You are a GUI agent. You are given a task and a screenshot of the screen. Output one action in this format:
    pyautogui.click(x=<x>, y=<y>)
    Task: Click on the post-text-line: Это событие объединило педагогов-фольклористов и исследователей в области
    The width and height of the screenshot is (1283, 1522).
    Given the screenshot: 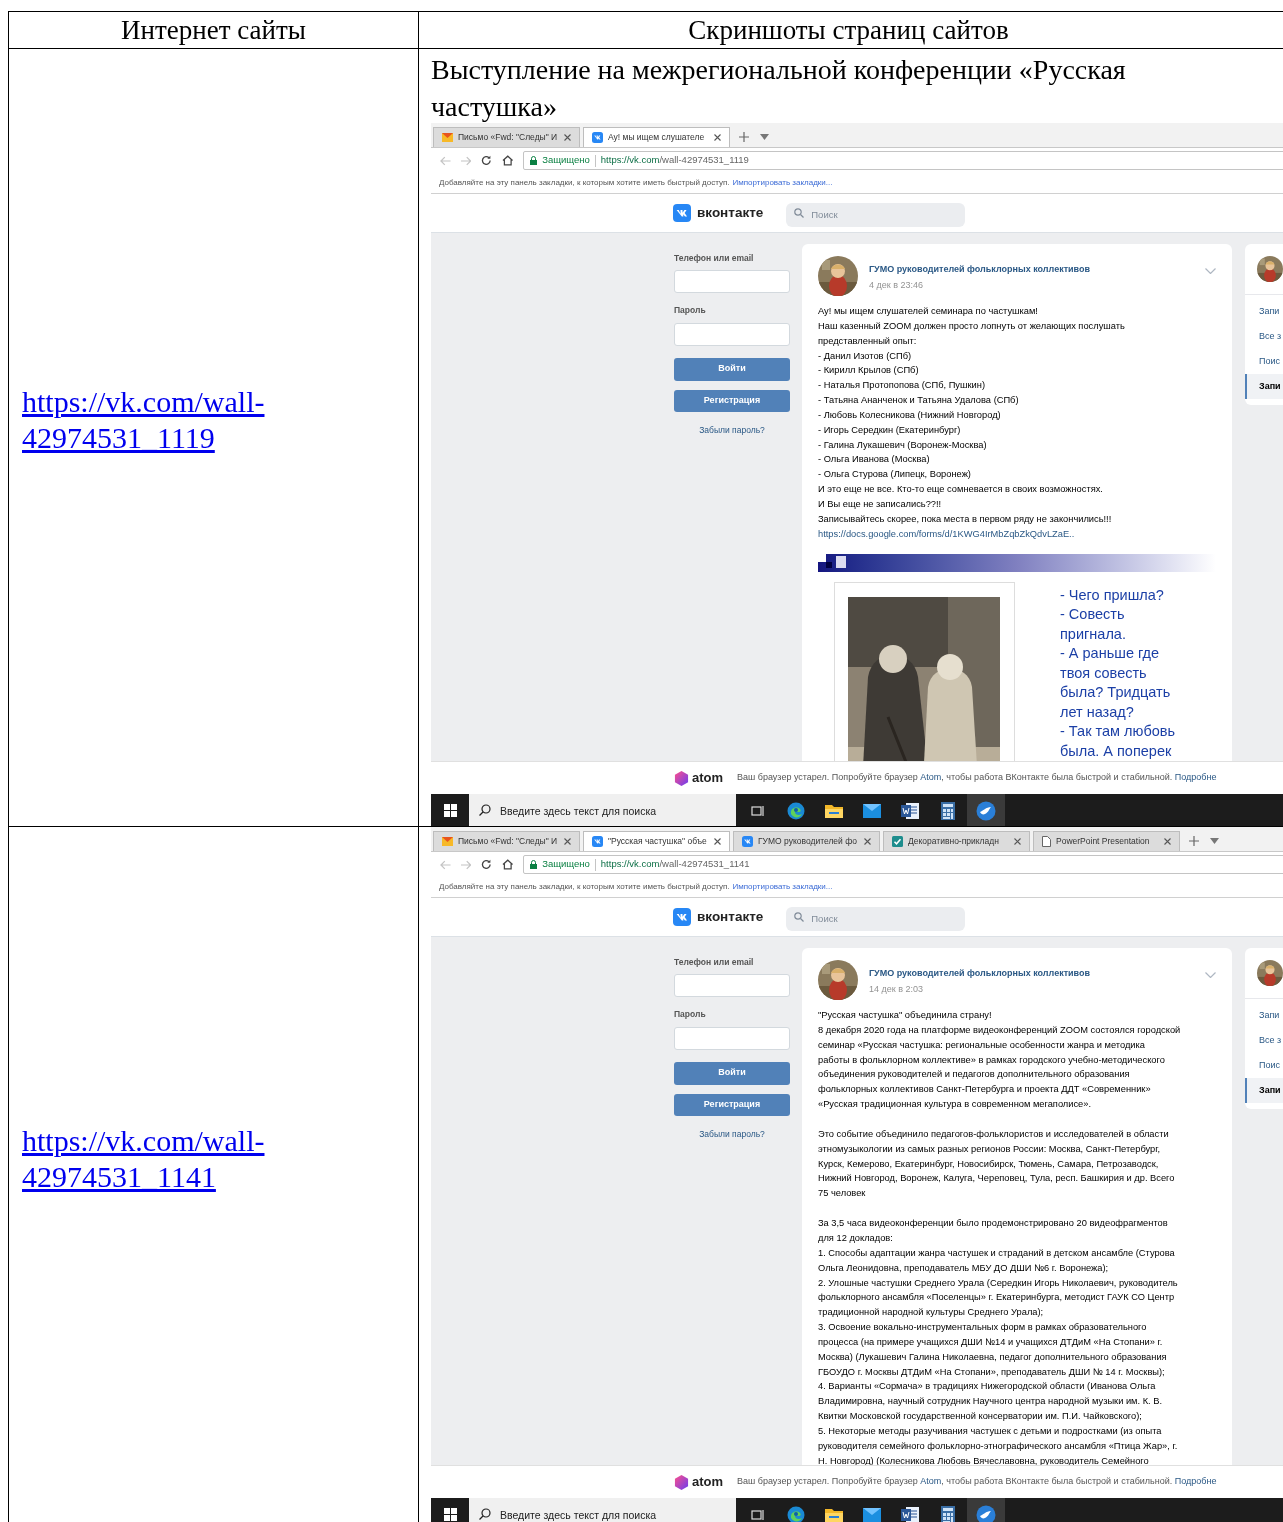 What is the action you would take?
    pyautogui.click(x=994, y=1134)
    